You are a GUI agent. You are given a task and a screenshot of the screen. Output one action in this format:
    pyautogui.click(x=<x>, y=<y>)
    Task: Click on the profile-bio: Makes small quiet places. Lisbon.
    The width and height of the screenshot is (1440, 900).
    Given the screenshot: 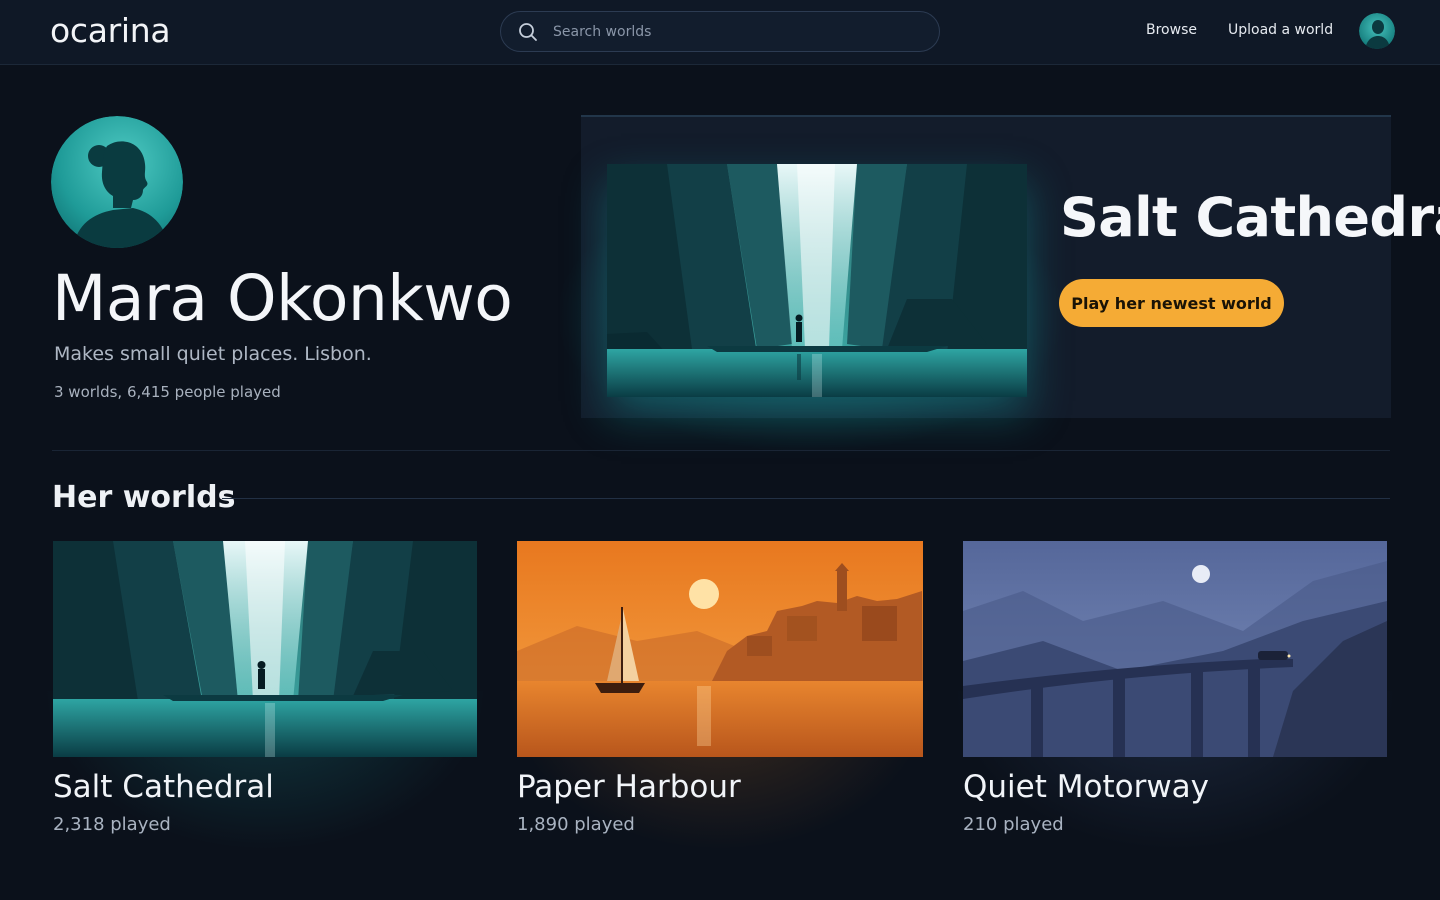 What is the action you would take?
    pyautogui.click(x=213, y=354)
    